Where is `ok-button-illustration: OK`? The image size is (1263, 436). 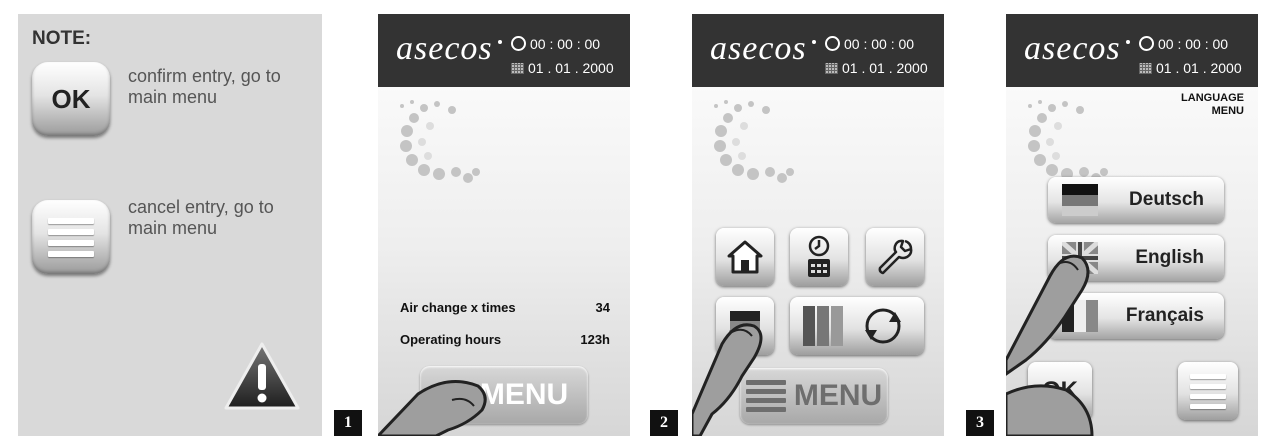 ok-button-illustration: OK is located at coordinates (71, 99).